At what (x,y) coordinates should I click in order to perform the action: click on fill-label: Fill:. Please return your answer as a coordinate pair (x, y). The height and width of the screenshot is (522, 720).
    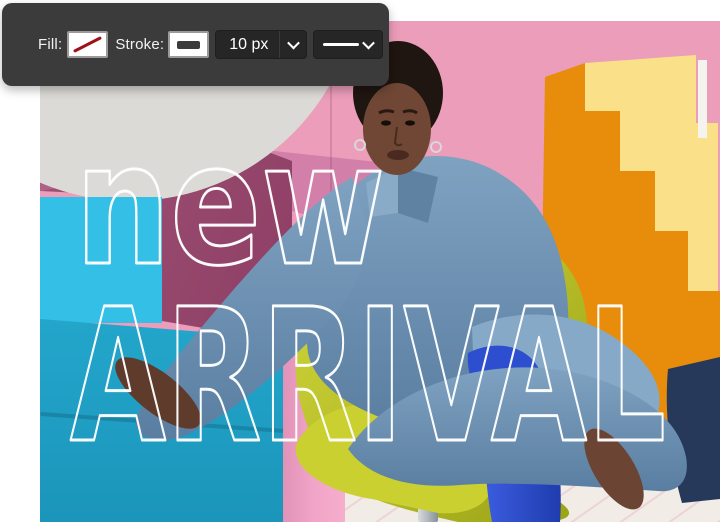
    Looking at the image, I should click on (50, 44).